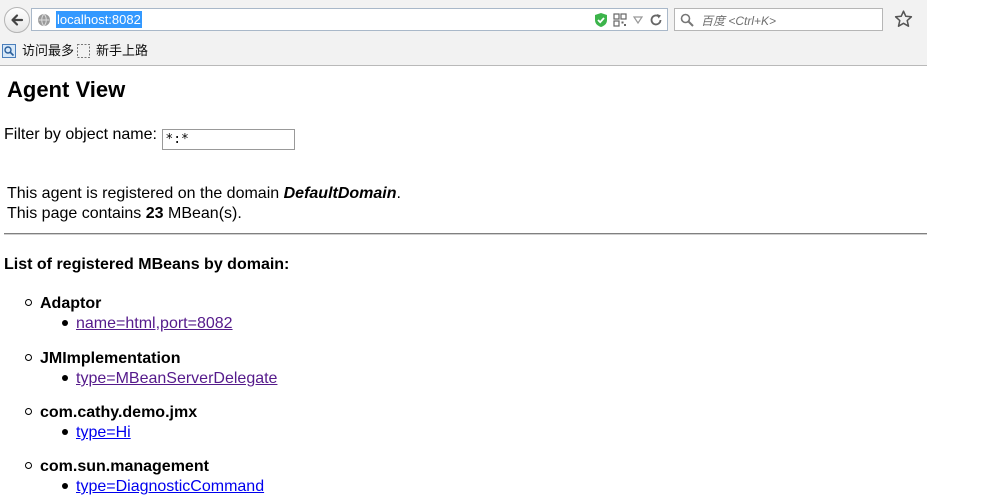  I want to click on back-arrow-icon, so click(17, 20).